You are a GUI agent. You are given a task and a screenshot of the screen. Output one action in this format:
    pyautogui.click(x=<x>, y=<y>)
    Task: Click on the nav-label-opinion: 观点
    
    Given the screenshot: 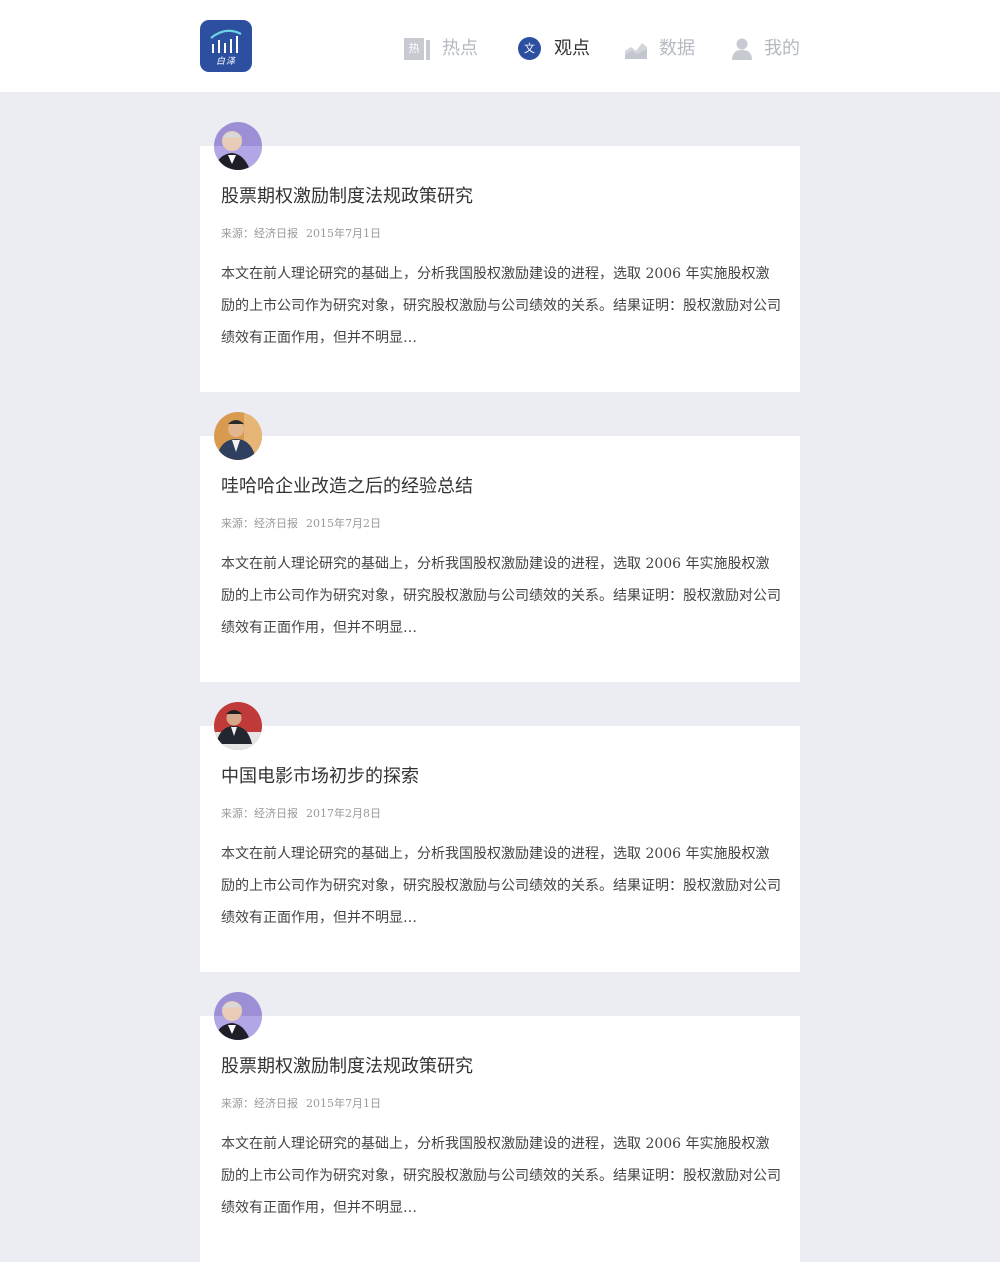 What is the action you would take?
    pyautogui.click(x=572, y=48)
    